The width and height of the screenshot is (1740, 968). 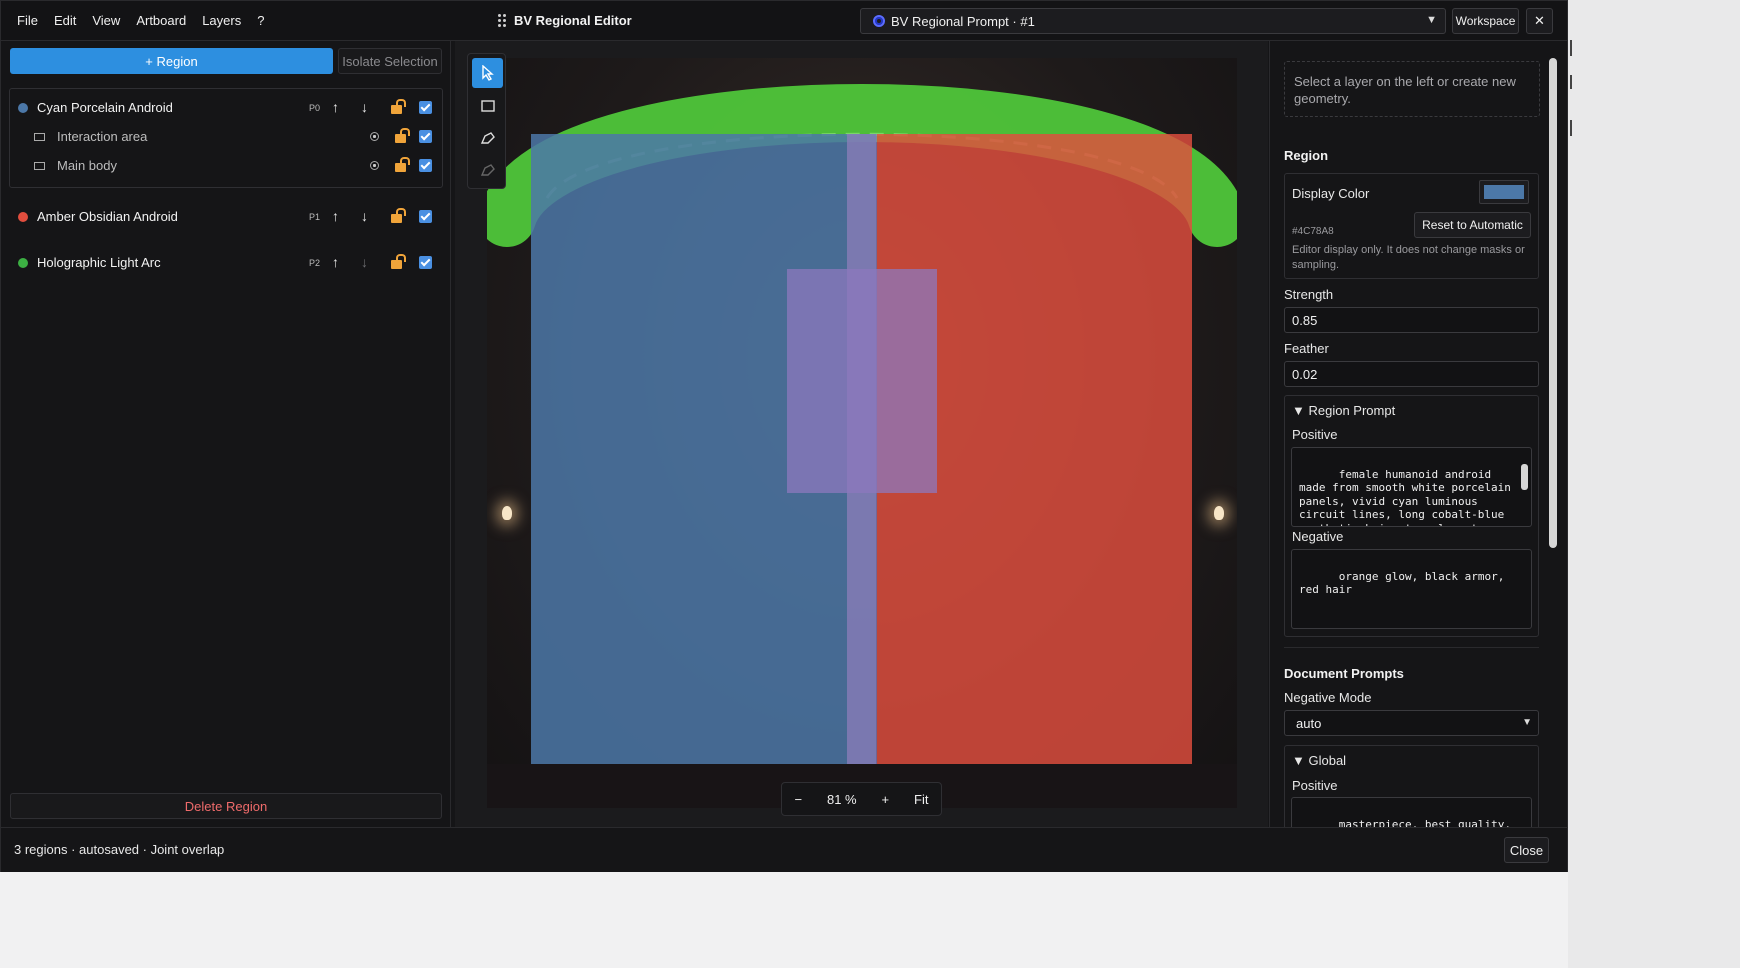 What do you see at coordinates (1485, 21) in the screenshot?
I see `workspace-button: Workspace` at bounding box center [1485, 21].